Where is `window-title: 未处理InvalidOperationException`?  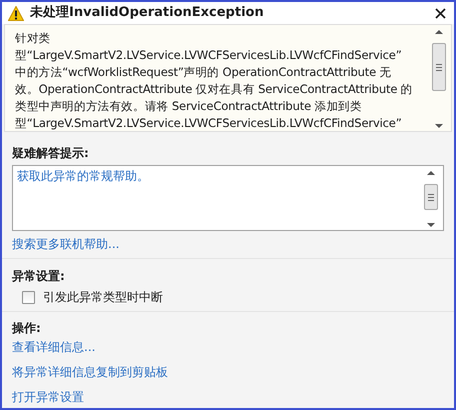 window-title: 未处理InvalidOperationException is located at coordinates (147, 13).